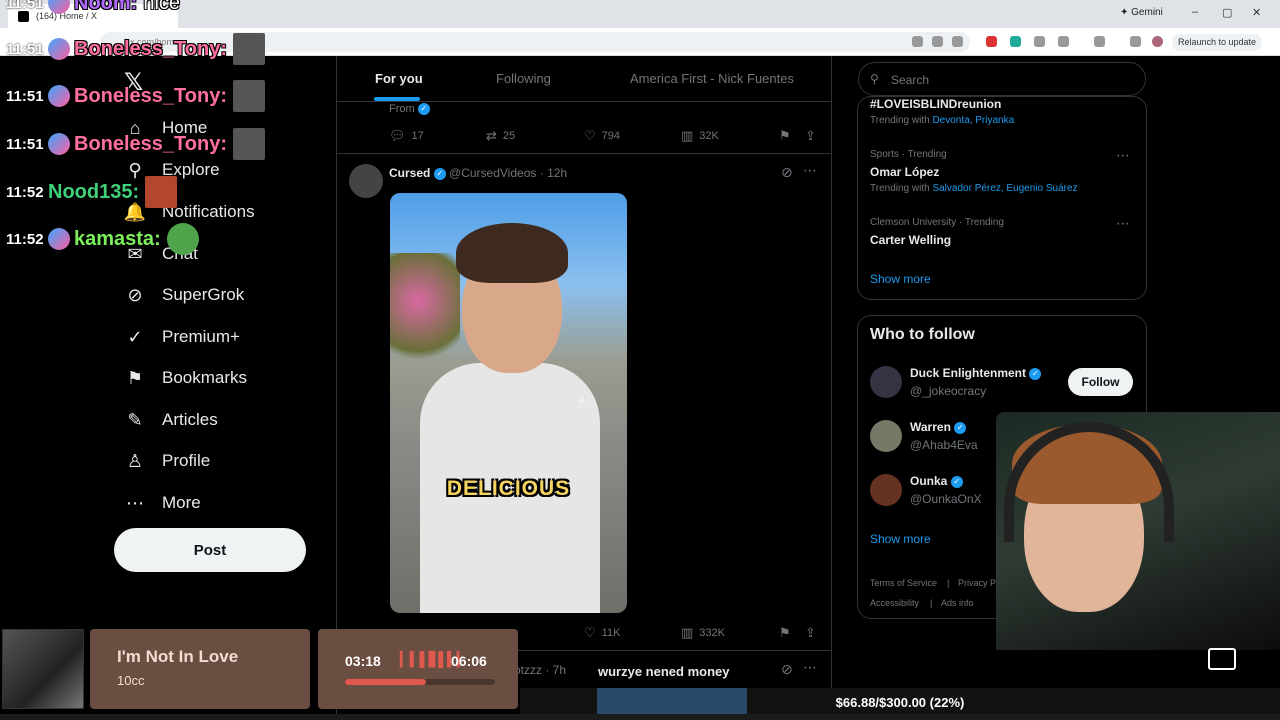  Describe the element at coordinates (523, 78) in the screenshot. I see `tab-following: Following` at that location.